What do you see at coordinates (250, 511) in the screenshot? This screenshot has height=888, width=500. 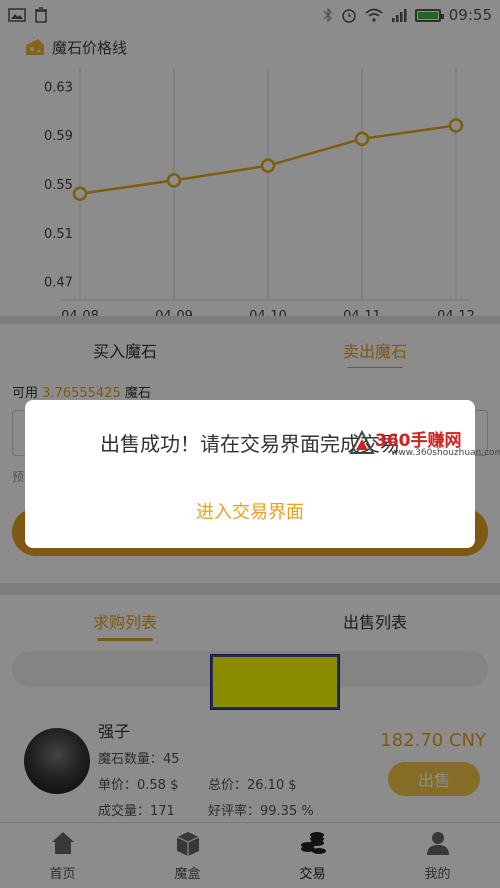 I see `enter-trade-button: 进入交易界面` at bounding box center [250, 511].